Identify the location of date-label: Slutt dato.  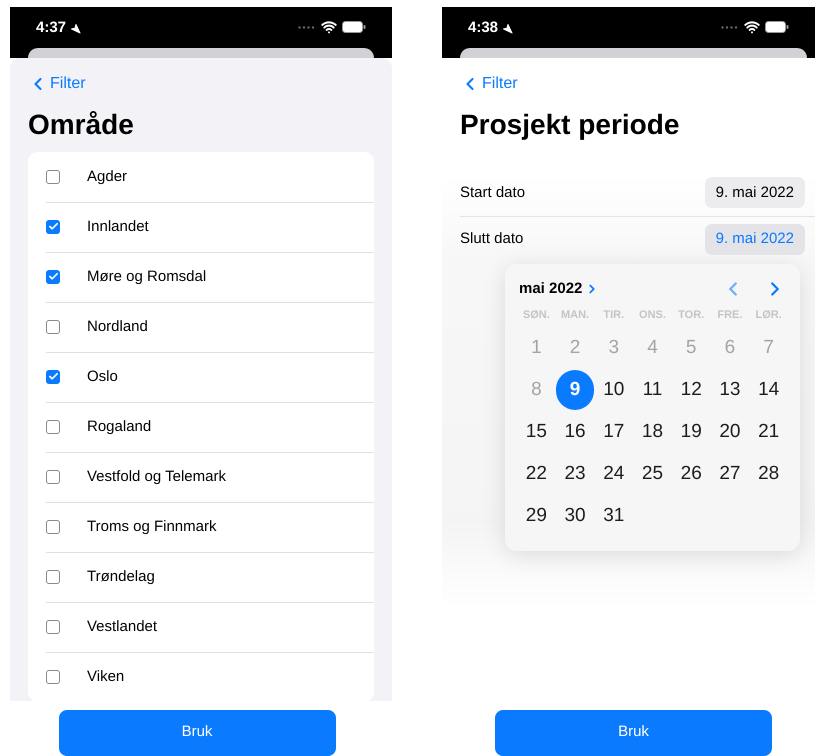
(492, 239).